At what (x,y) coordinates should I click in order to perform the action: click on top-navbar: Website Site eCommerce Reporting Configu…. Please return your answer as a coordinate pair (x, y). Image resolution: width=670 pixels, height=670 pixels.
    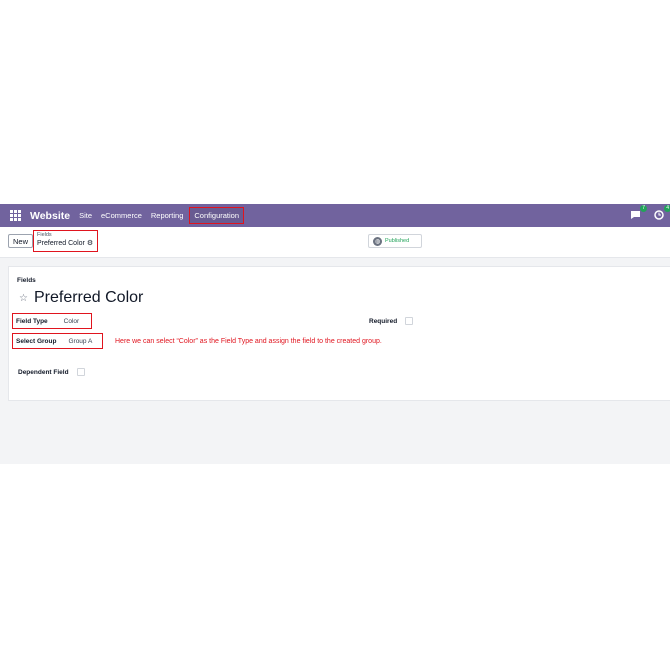
    Looking at the image, I should click on (335, 215).